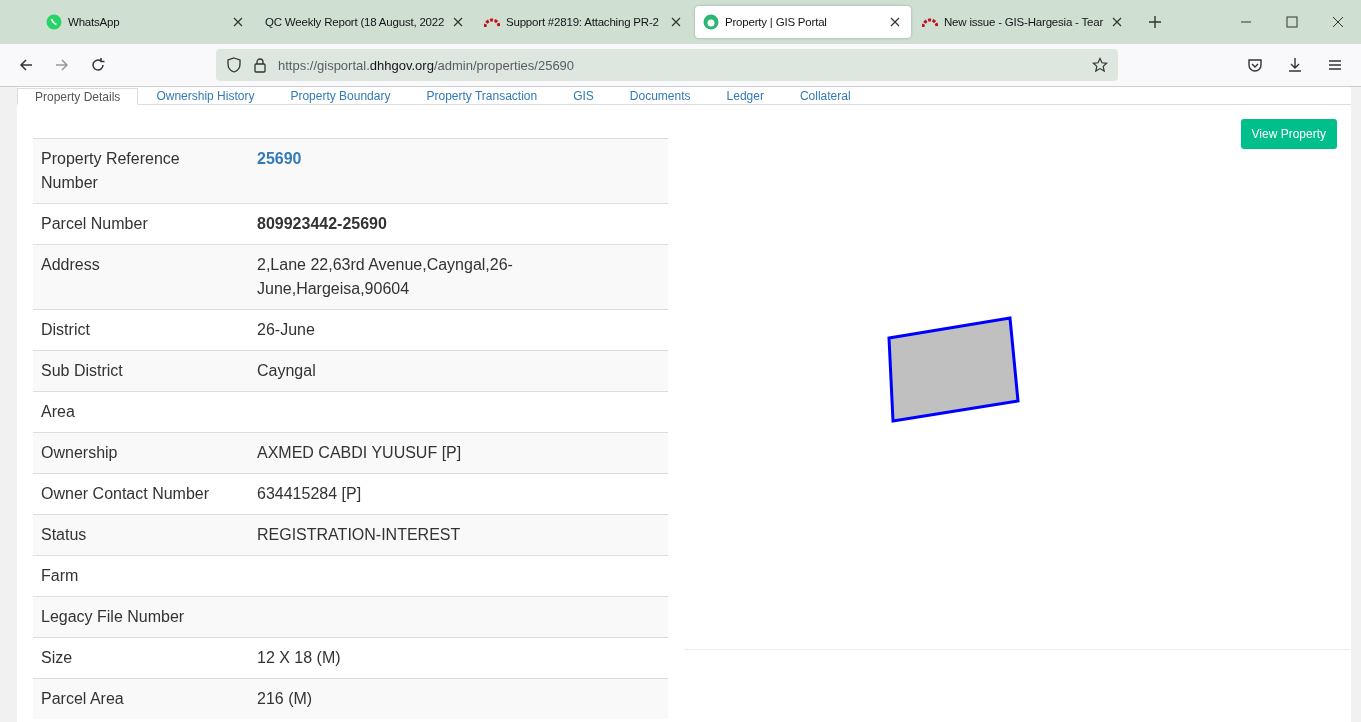 This screenshot has height=722, width=1361. I want to click on lock-icon, so click(260, 65).